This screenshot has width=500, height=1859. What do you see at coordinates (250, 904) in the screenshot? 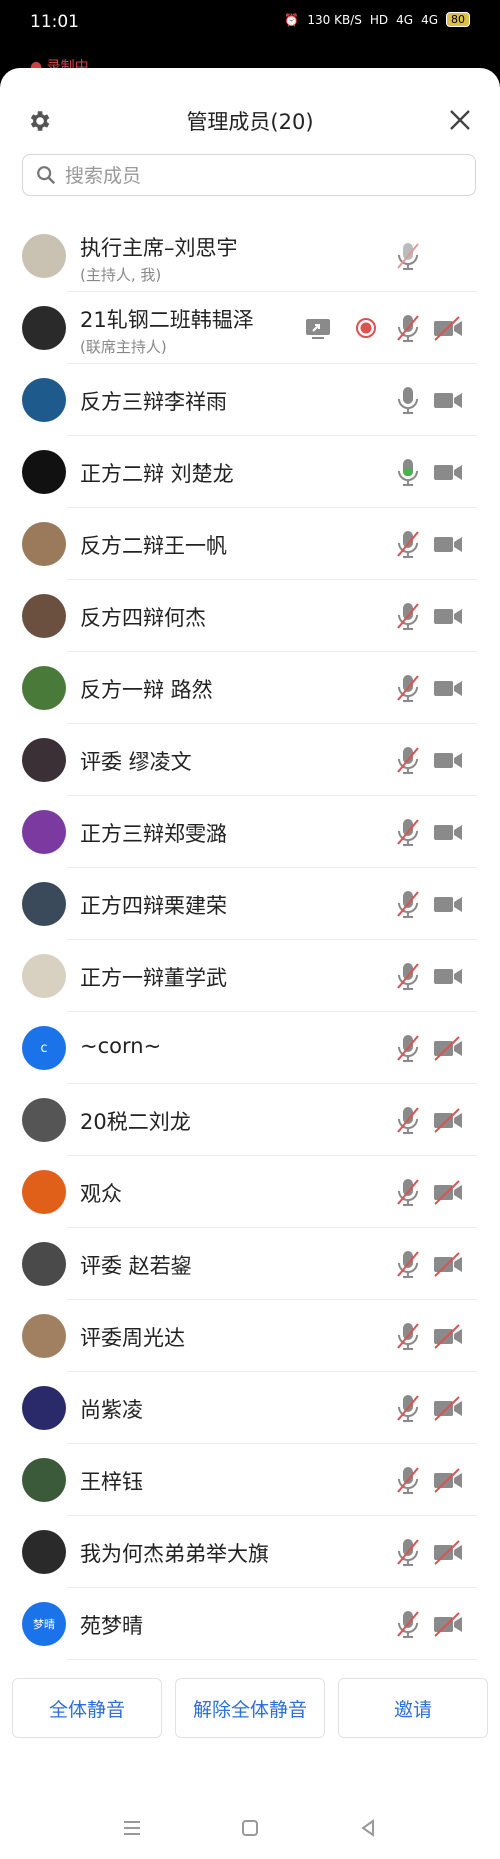
I see `member-row: 正方四辩栗建荣` at bounding box center [250, 904].